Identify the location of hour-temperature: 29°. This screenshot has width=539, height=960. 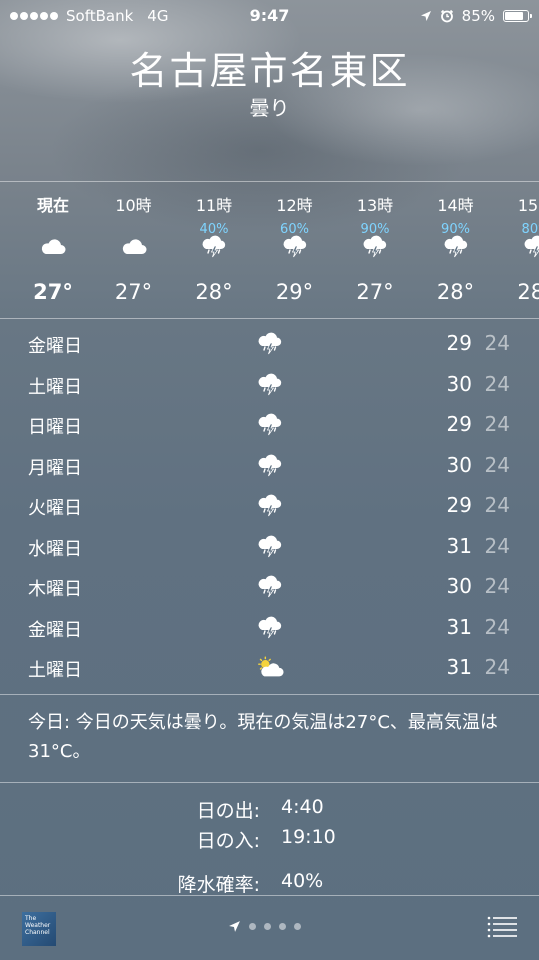
(294, 292).